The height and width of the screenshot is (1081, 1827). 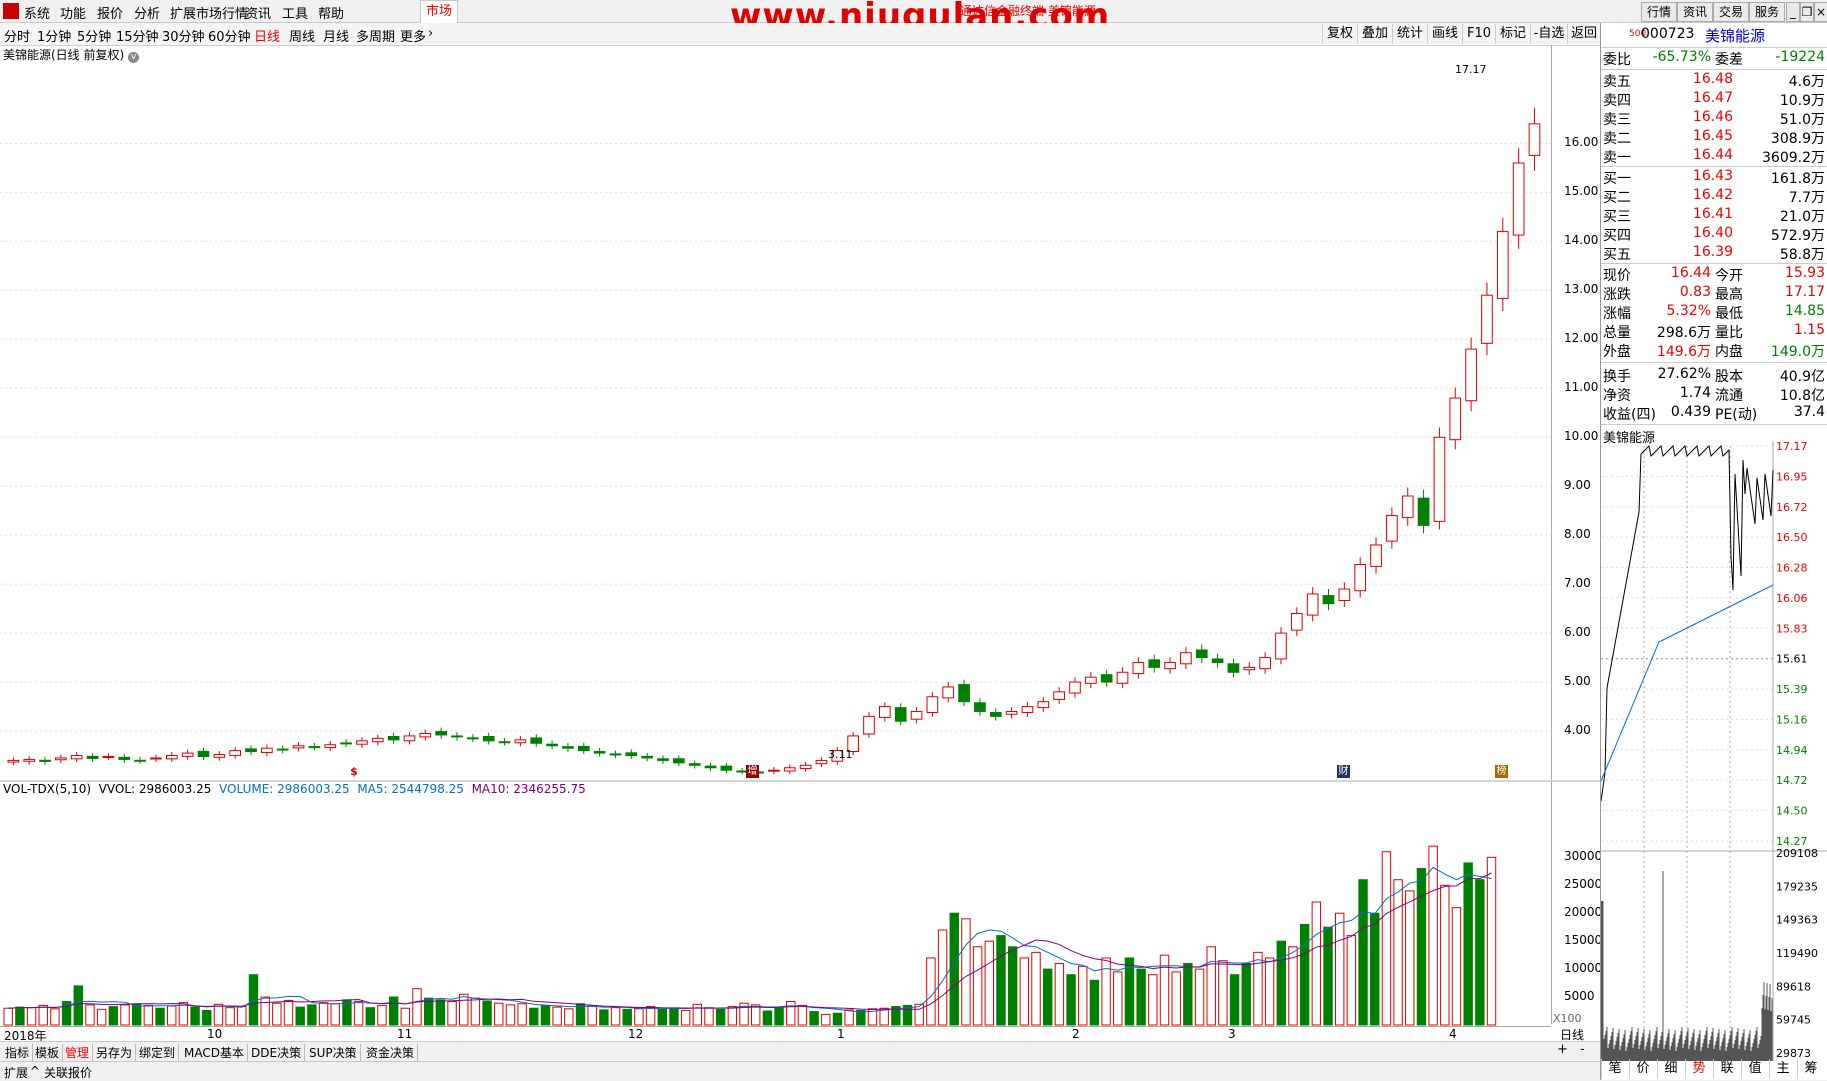 I want to click on stat-value: 0.439, so click(x=1690, y=412).